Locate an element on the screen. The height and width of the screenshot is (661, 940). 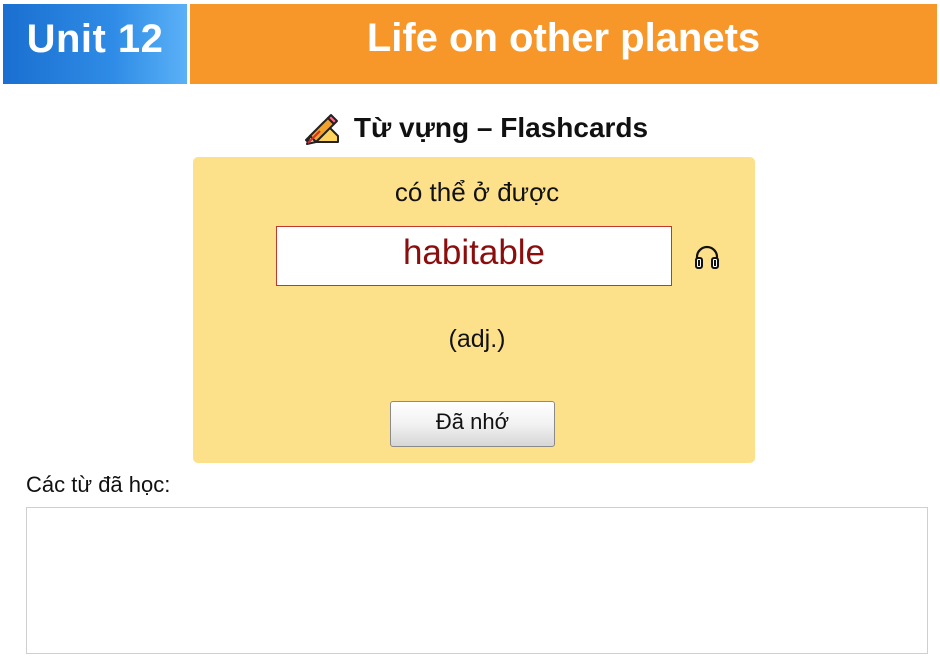
card-meaning: có thể ở được is located at coordinates (477, 192).